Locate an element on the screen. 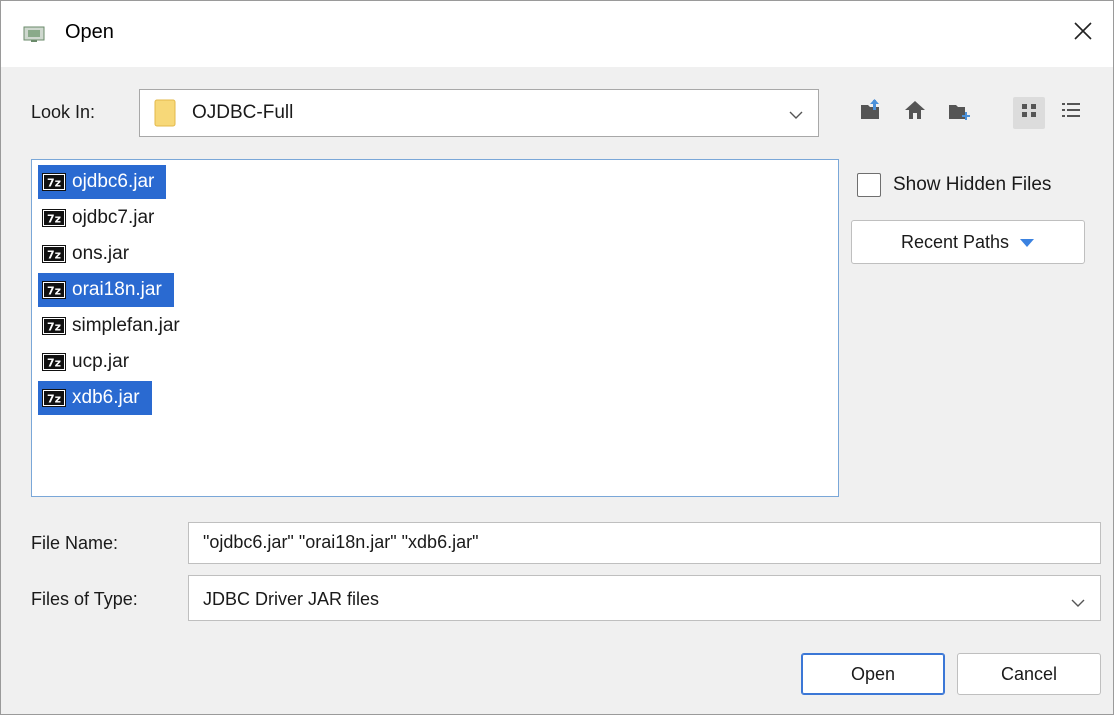 The image size is (1114, 715). up-one-level-button is located at coordinates (871, 113).